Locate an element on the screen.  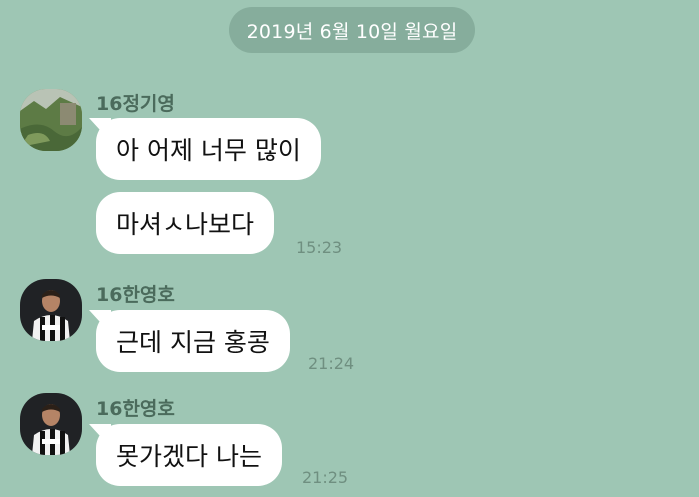
message-time: 15:23 is located at coordinates (319, 247).